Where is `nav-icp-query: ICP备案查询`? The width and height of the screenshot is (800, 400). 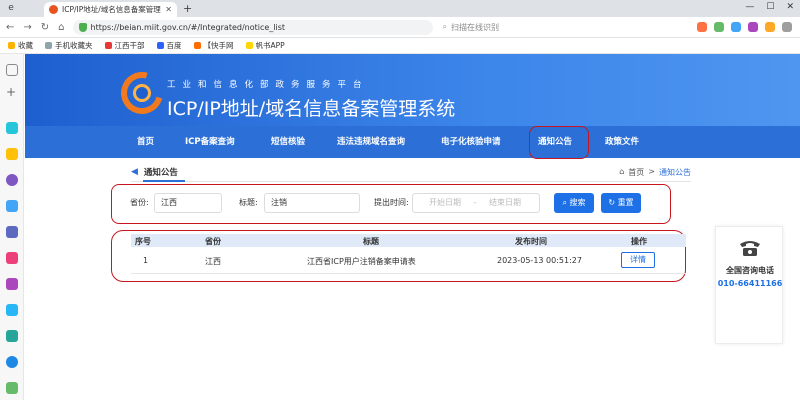 nav-icp-query: ICP备案查询 is located at coordinates (210, 142).